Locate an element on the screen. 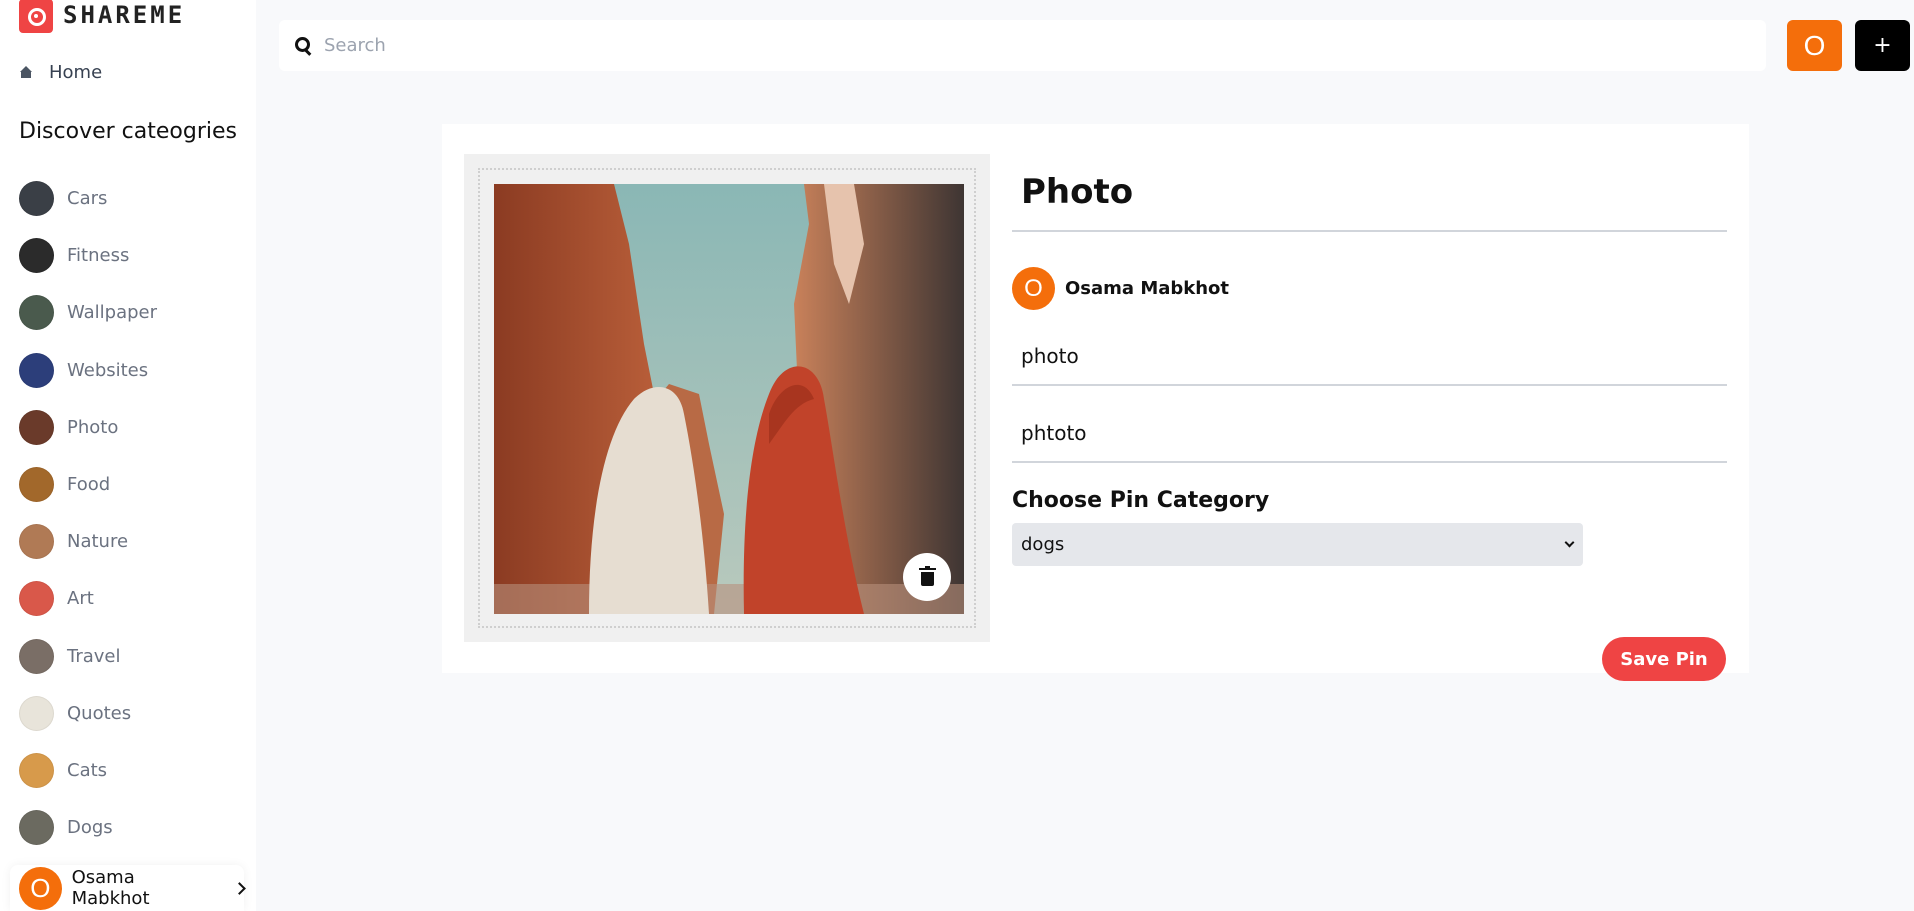 The width and height of the screenshot is (1914, 911). image-upload-area is located at coordinates (727, 398).